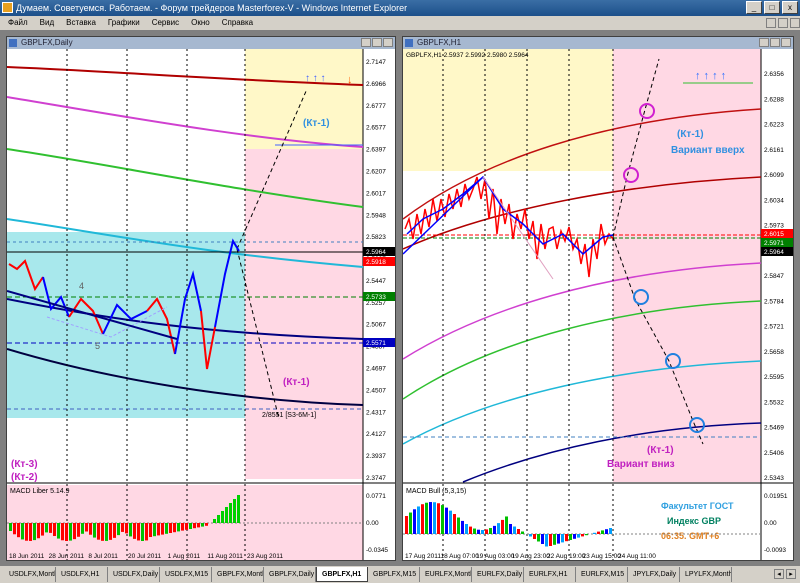  Describe the element at coordinates (49, 23) in the screenshot. I see `menu-view: Вид` at that location.